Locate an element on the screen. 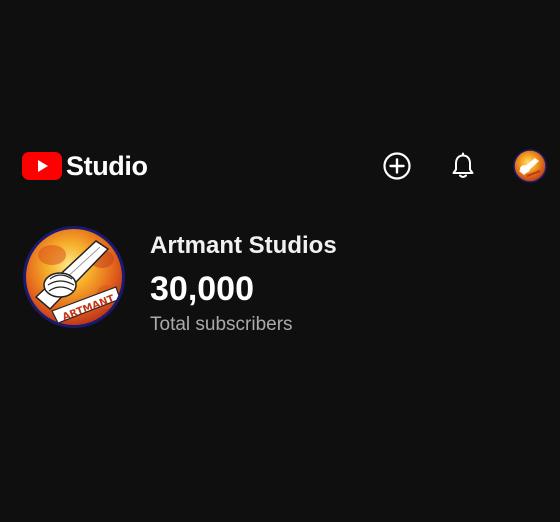  channel-name: Artmant Studios is located at coordinates (243, 246).